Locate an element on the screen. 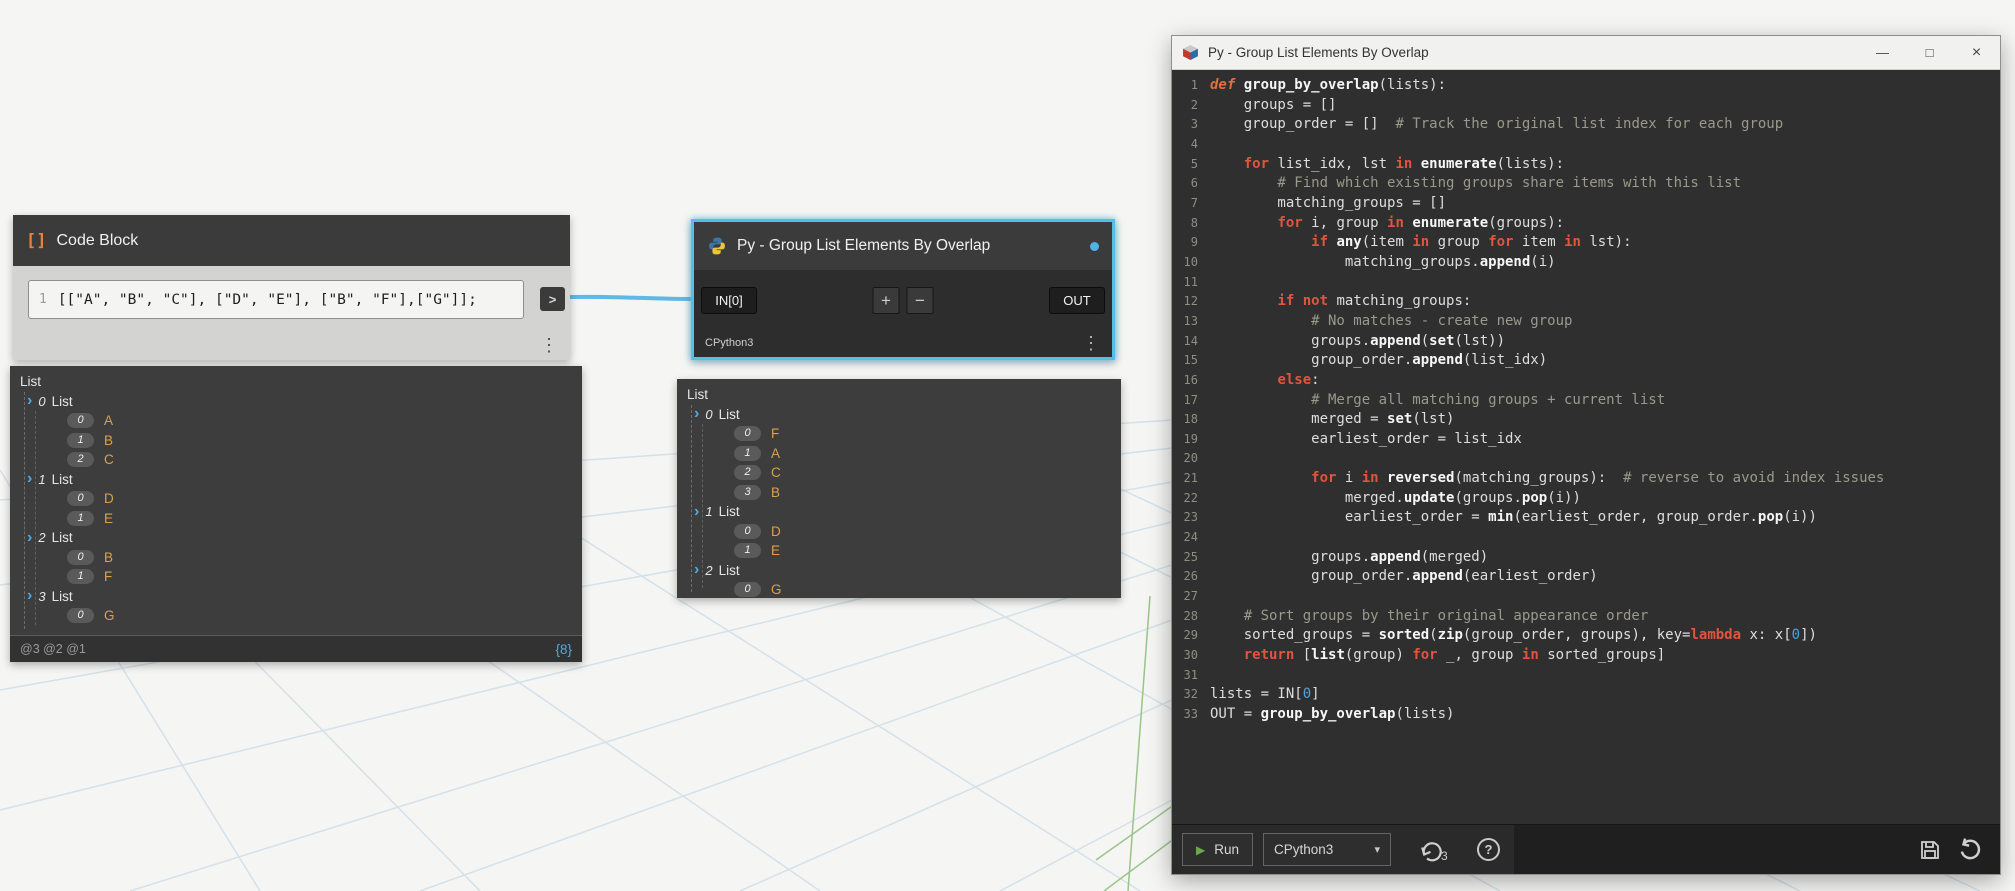  code-block-header: [] Code Block is located at coordinates (291, 240).